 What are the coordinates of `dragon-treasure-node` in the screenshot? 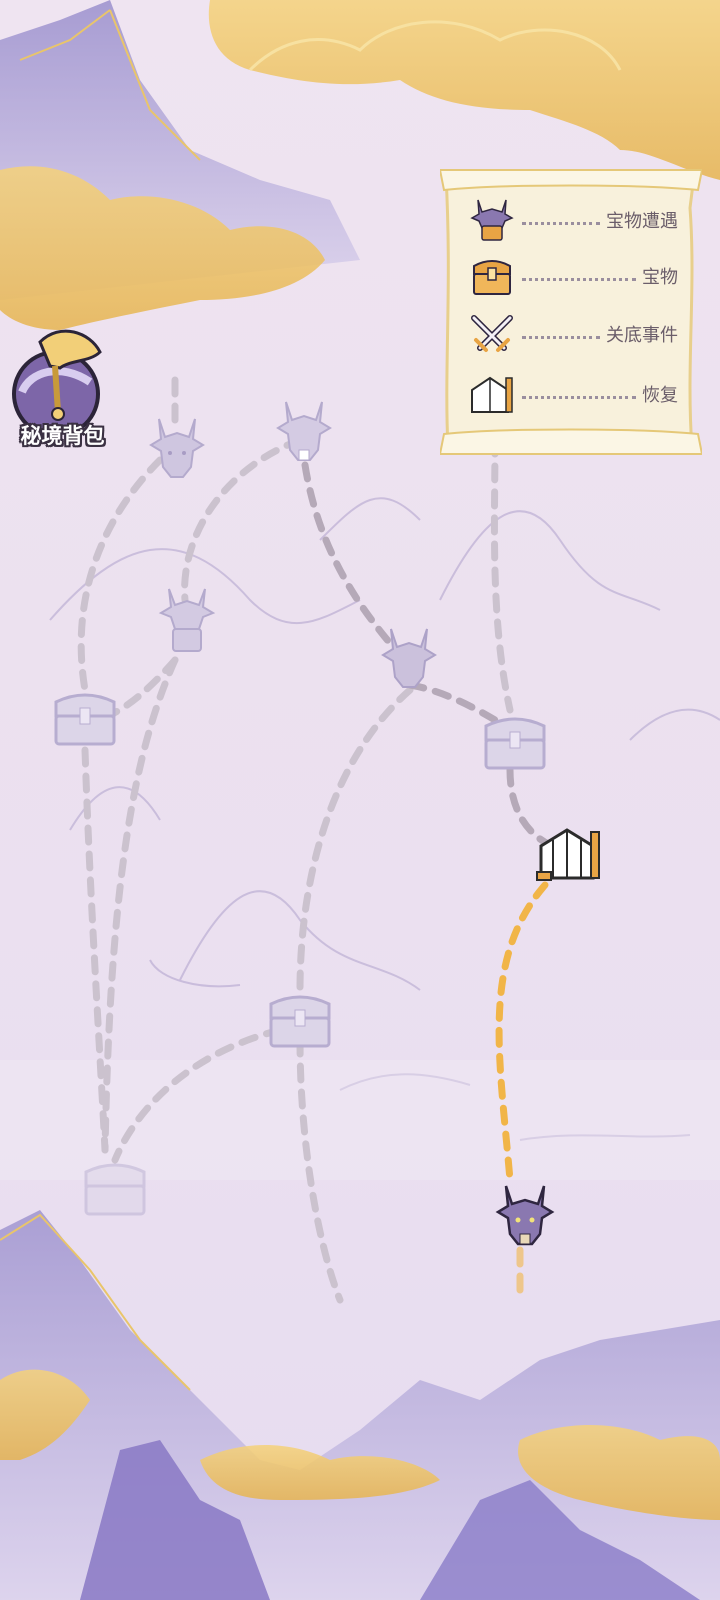 It's located at (187, 620).